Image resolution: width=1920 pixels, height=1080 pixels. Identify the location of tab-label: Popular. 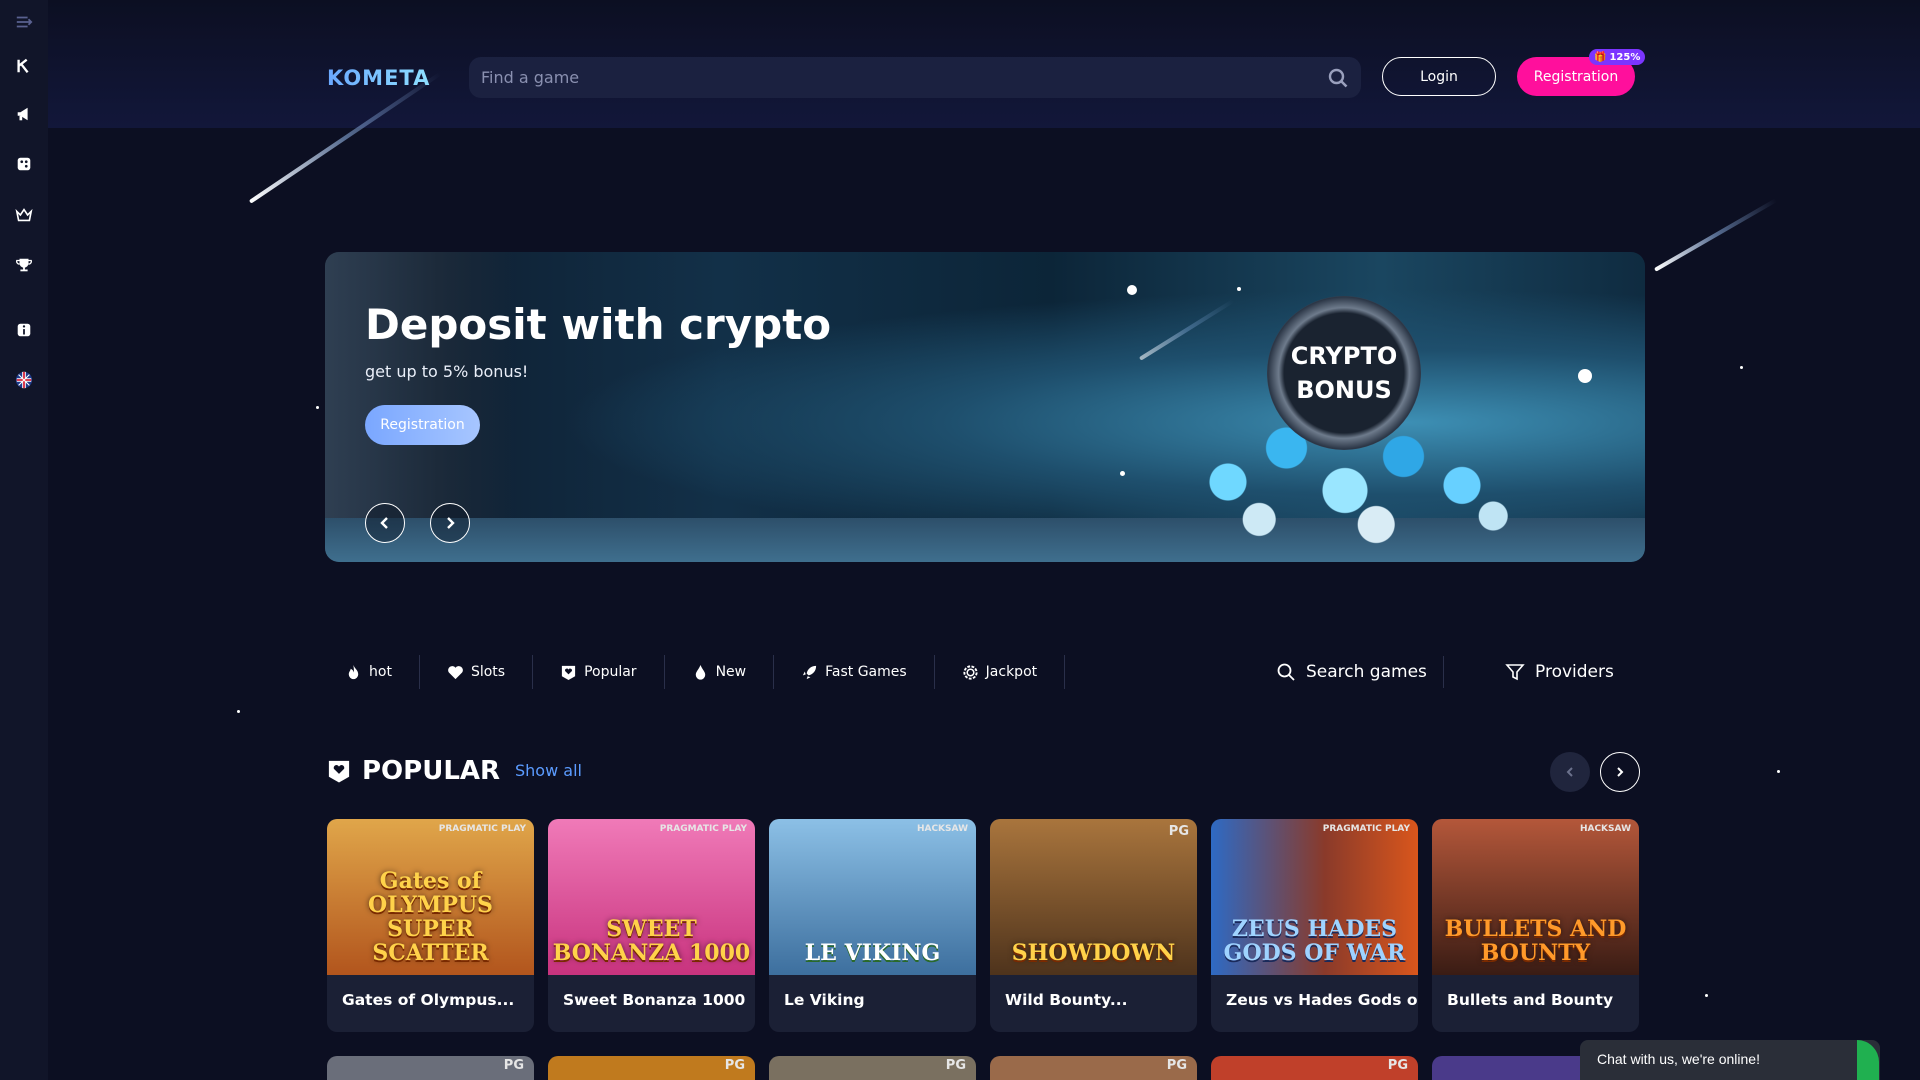
(610, 672).